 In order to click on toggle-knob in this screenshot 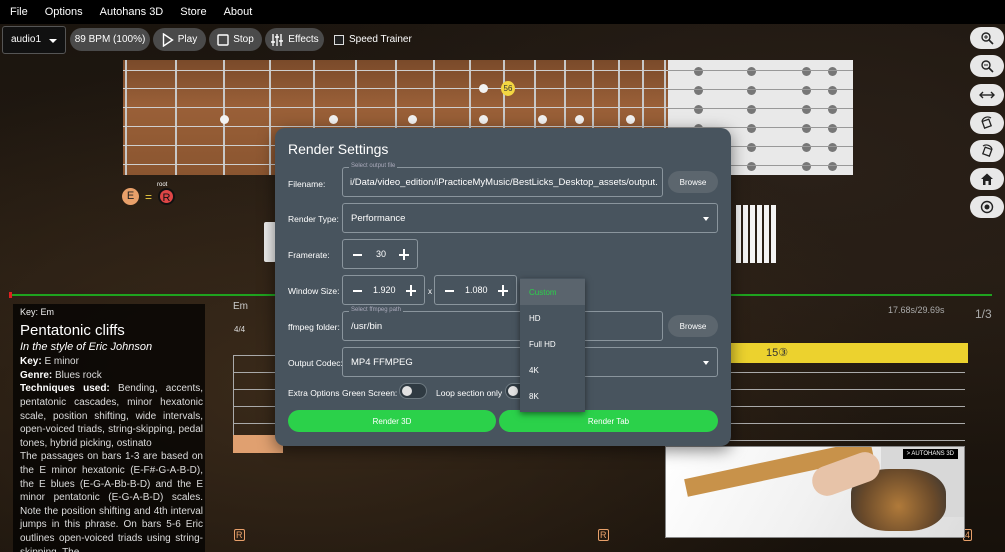, I will do `click(407, 391)`.